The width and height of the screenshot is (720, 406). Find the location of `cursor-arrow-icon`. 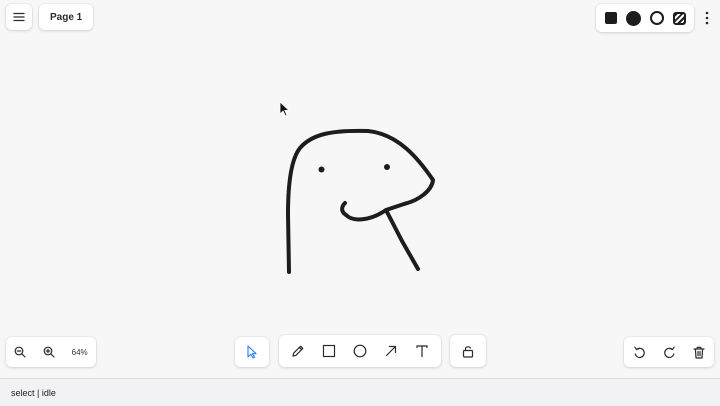

cursor-arrow-icon is located at coordinates (252, 352).